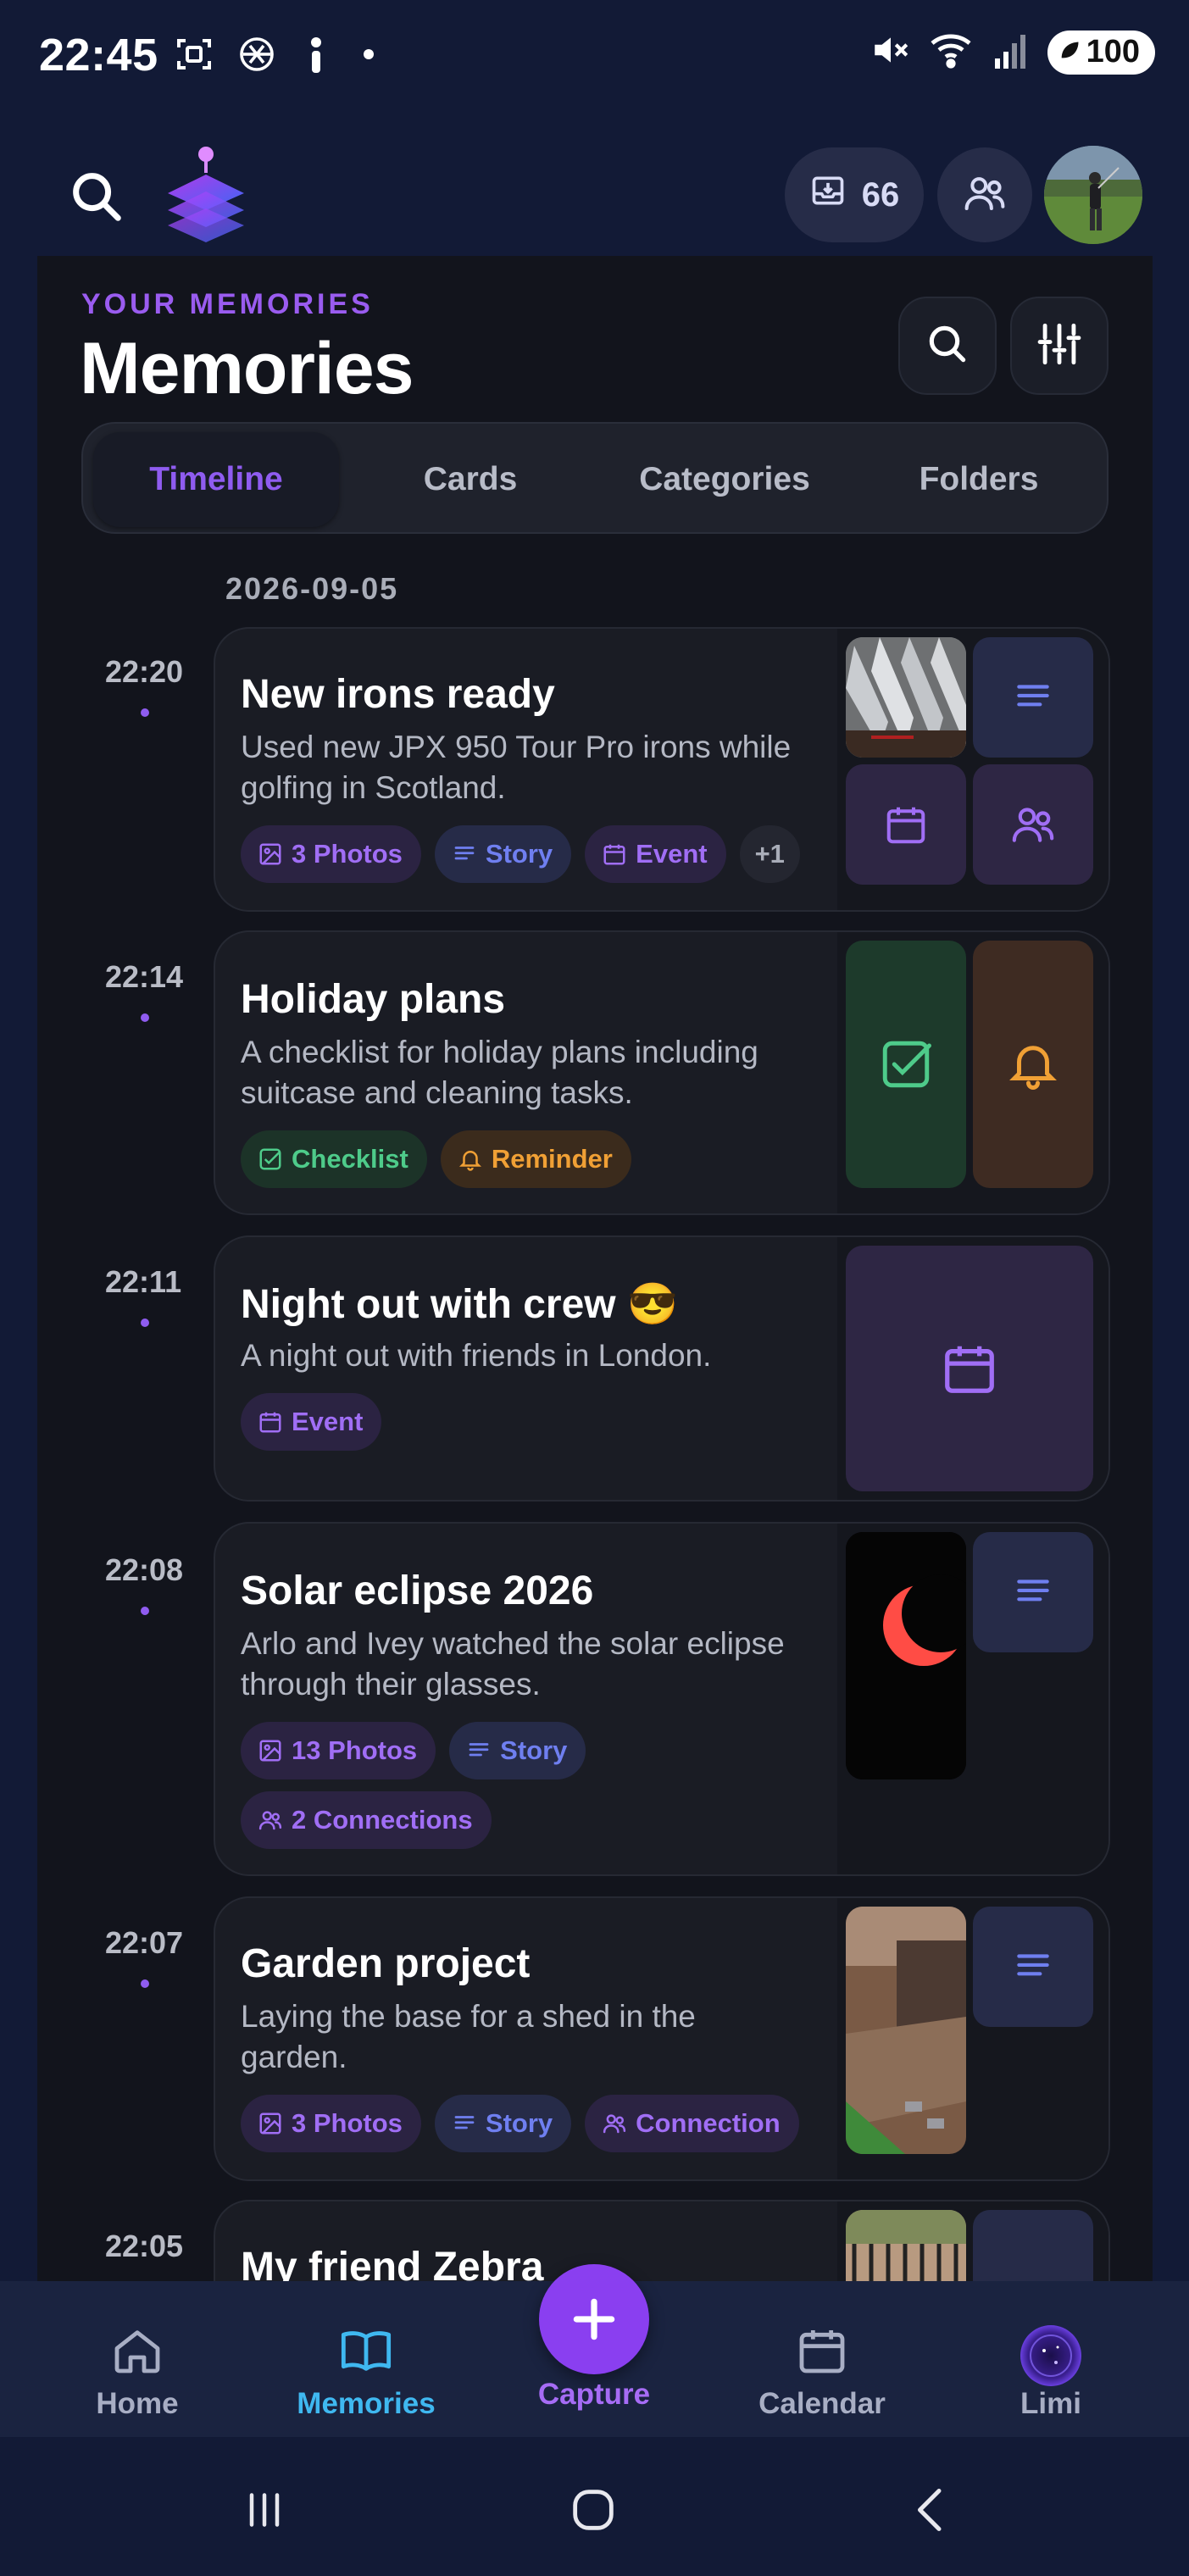 This screenshot has height=2576, width=1189. Describe the element at coordinates (98, 55) in the screenshot. I see `status-time: 22:45` at that location.